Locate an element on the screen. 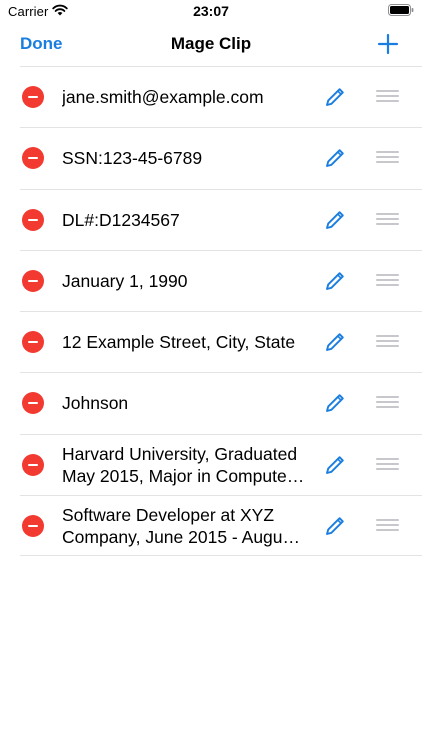 The image size is (422, 750). list-item: Johnson is located at coordinates (221, 402).